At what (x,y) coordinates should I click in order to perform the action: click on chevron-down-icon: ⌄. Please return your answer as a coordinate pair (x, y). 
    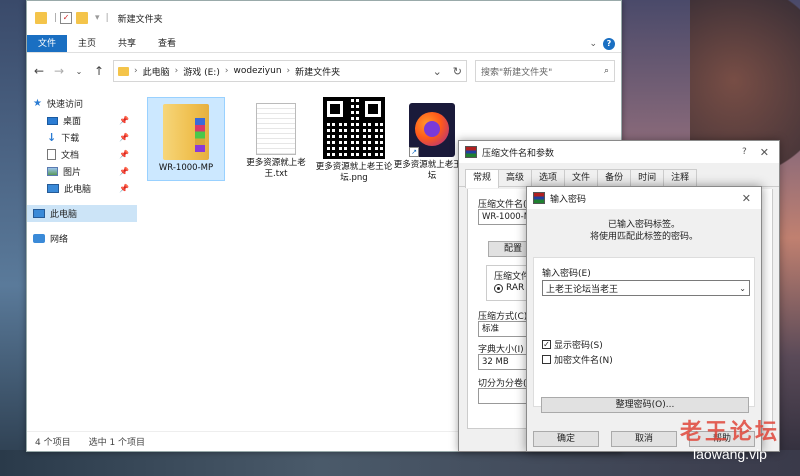
    Looking at the image, I should click on (742, 288).